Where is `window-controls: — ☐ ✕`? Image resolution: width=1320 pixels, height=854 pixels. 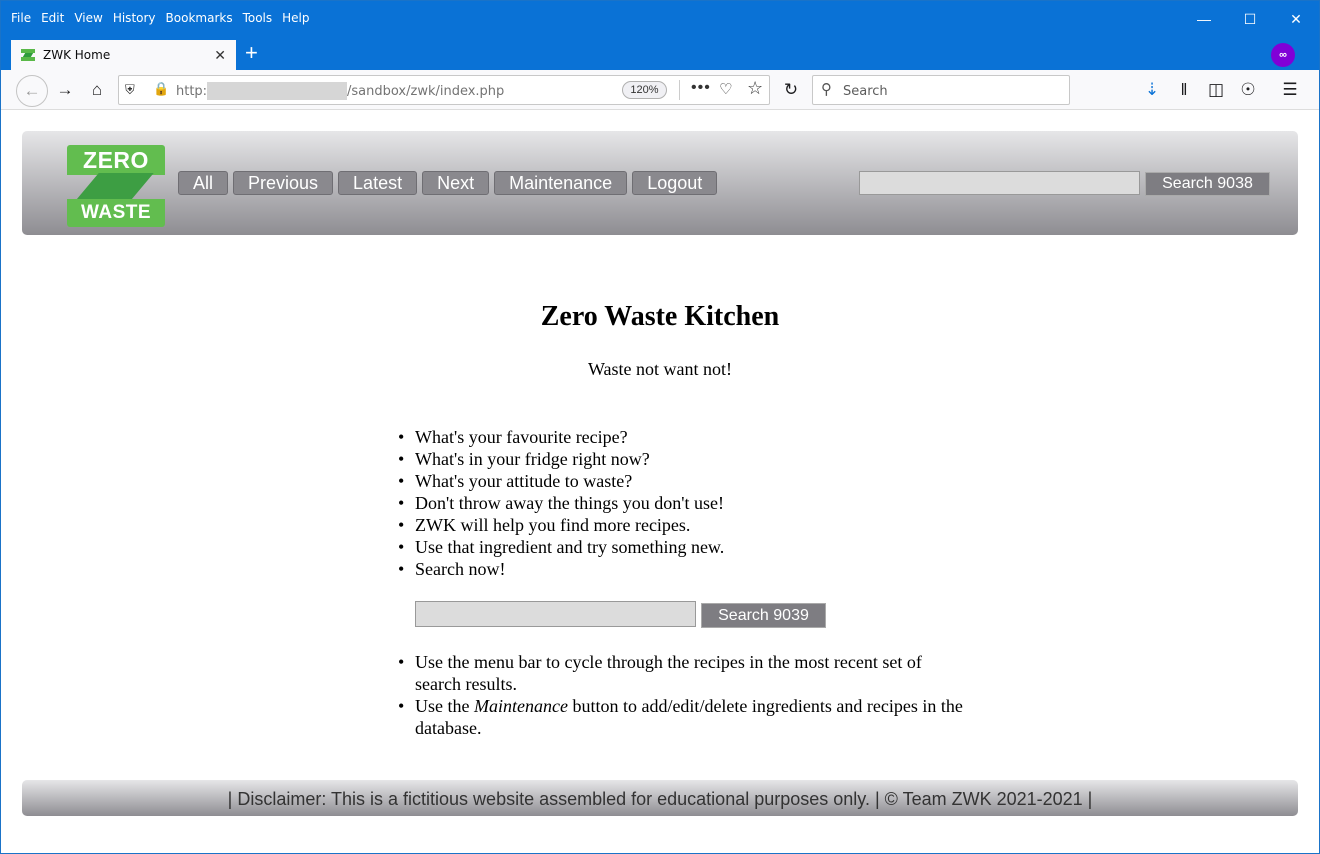
window-controls: — ☐ ✕ is located at coordinates (1250, 19).